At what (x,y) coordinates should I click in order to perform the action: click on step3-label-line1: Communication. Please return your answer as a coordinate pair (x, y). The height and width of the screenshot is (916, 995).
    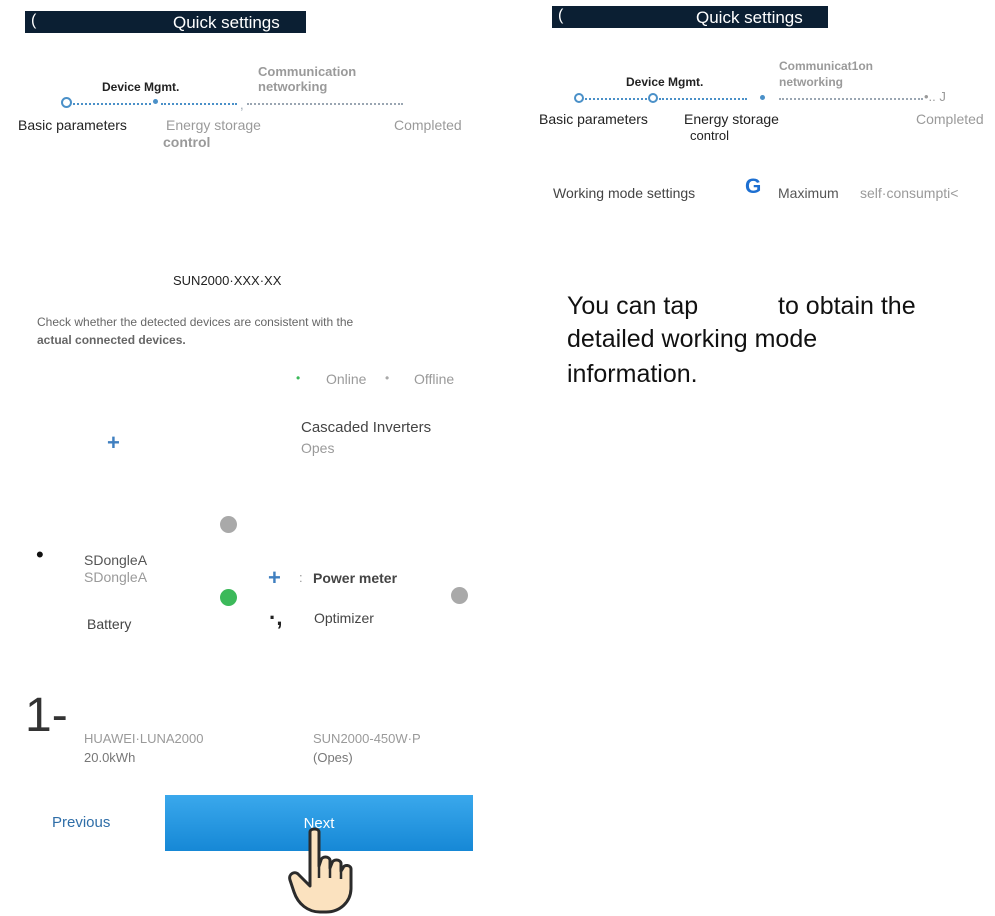
    Looking at the image, I should click on (307, 71).